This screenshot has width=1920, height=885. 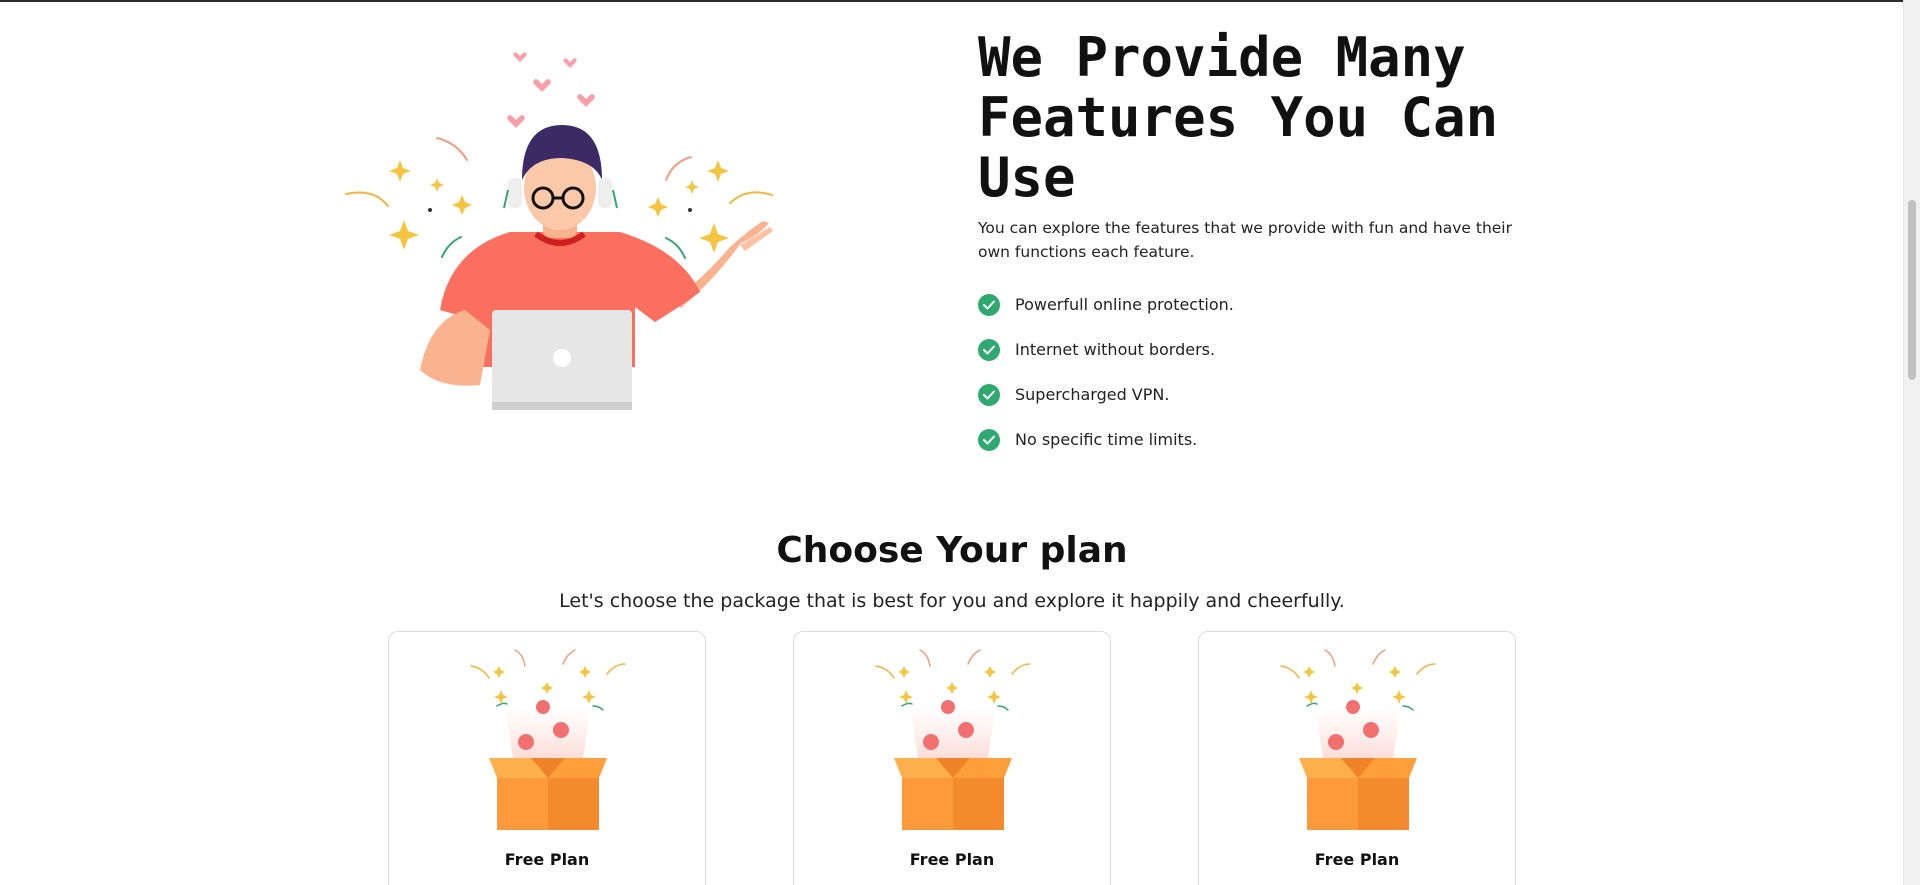 I want to click on list-item: Internet without borders., so click(x=1278, y=349).